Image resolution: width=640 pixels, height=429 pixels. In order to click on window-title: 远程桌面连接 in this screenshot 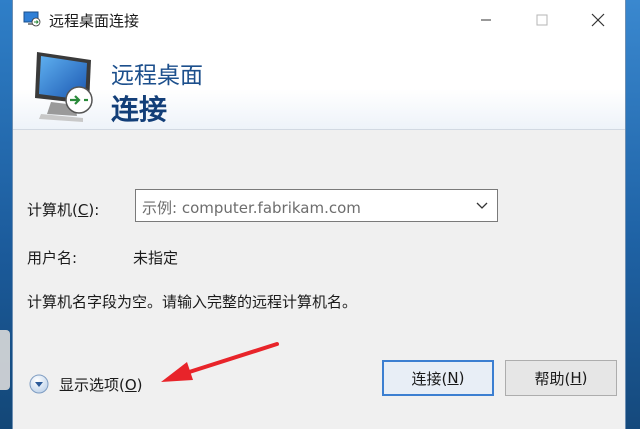, I will do `click(94, 21)`.